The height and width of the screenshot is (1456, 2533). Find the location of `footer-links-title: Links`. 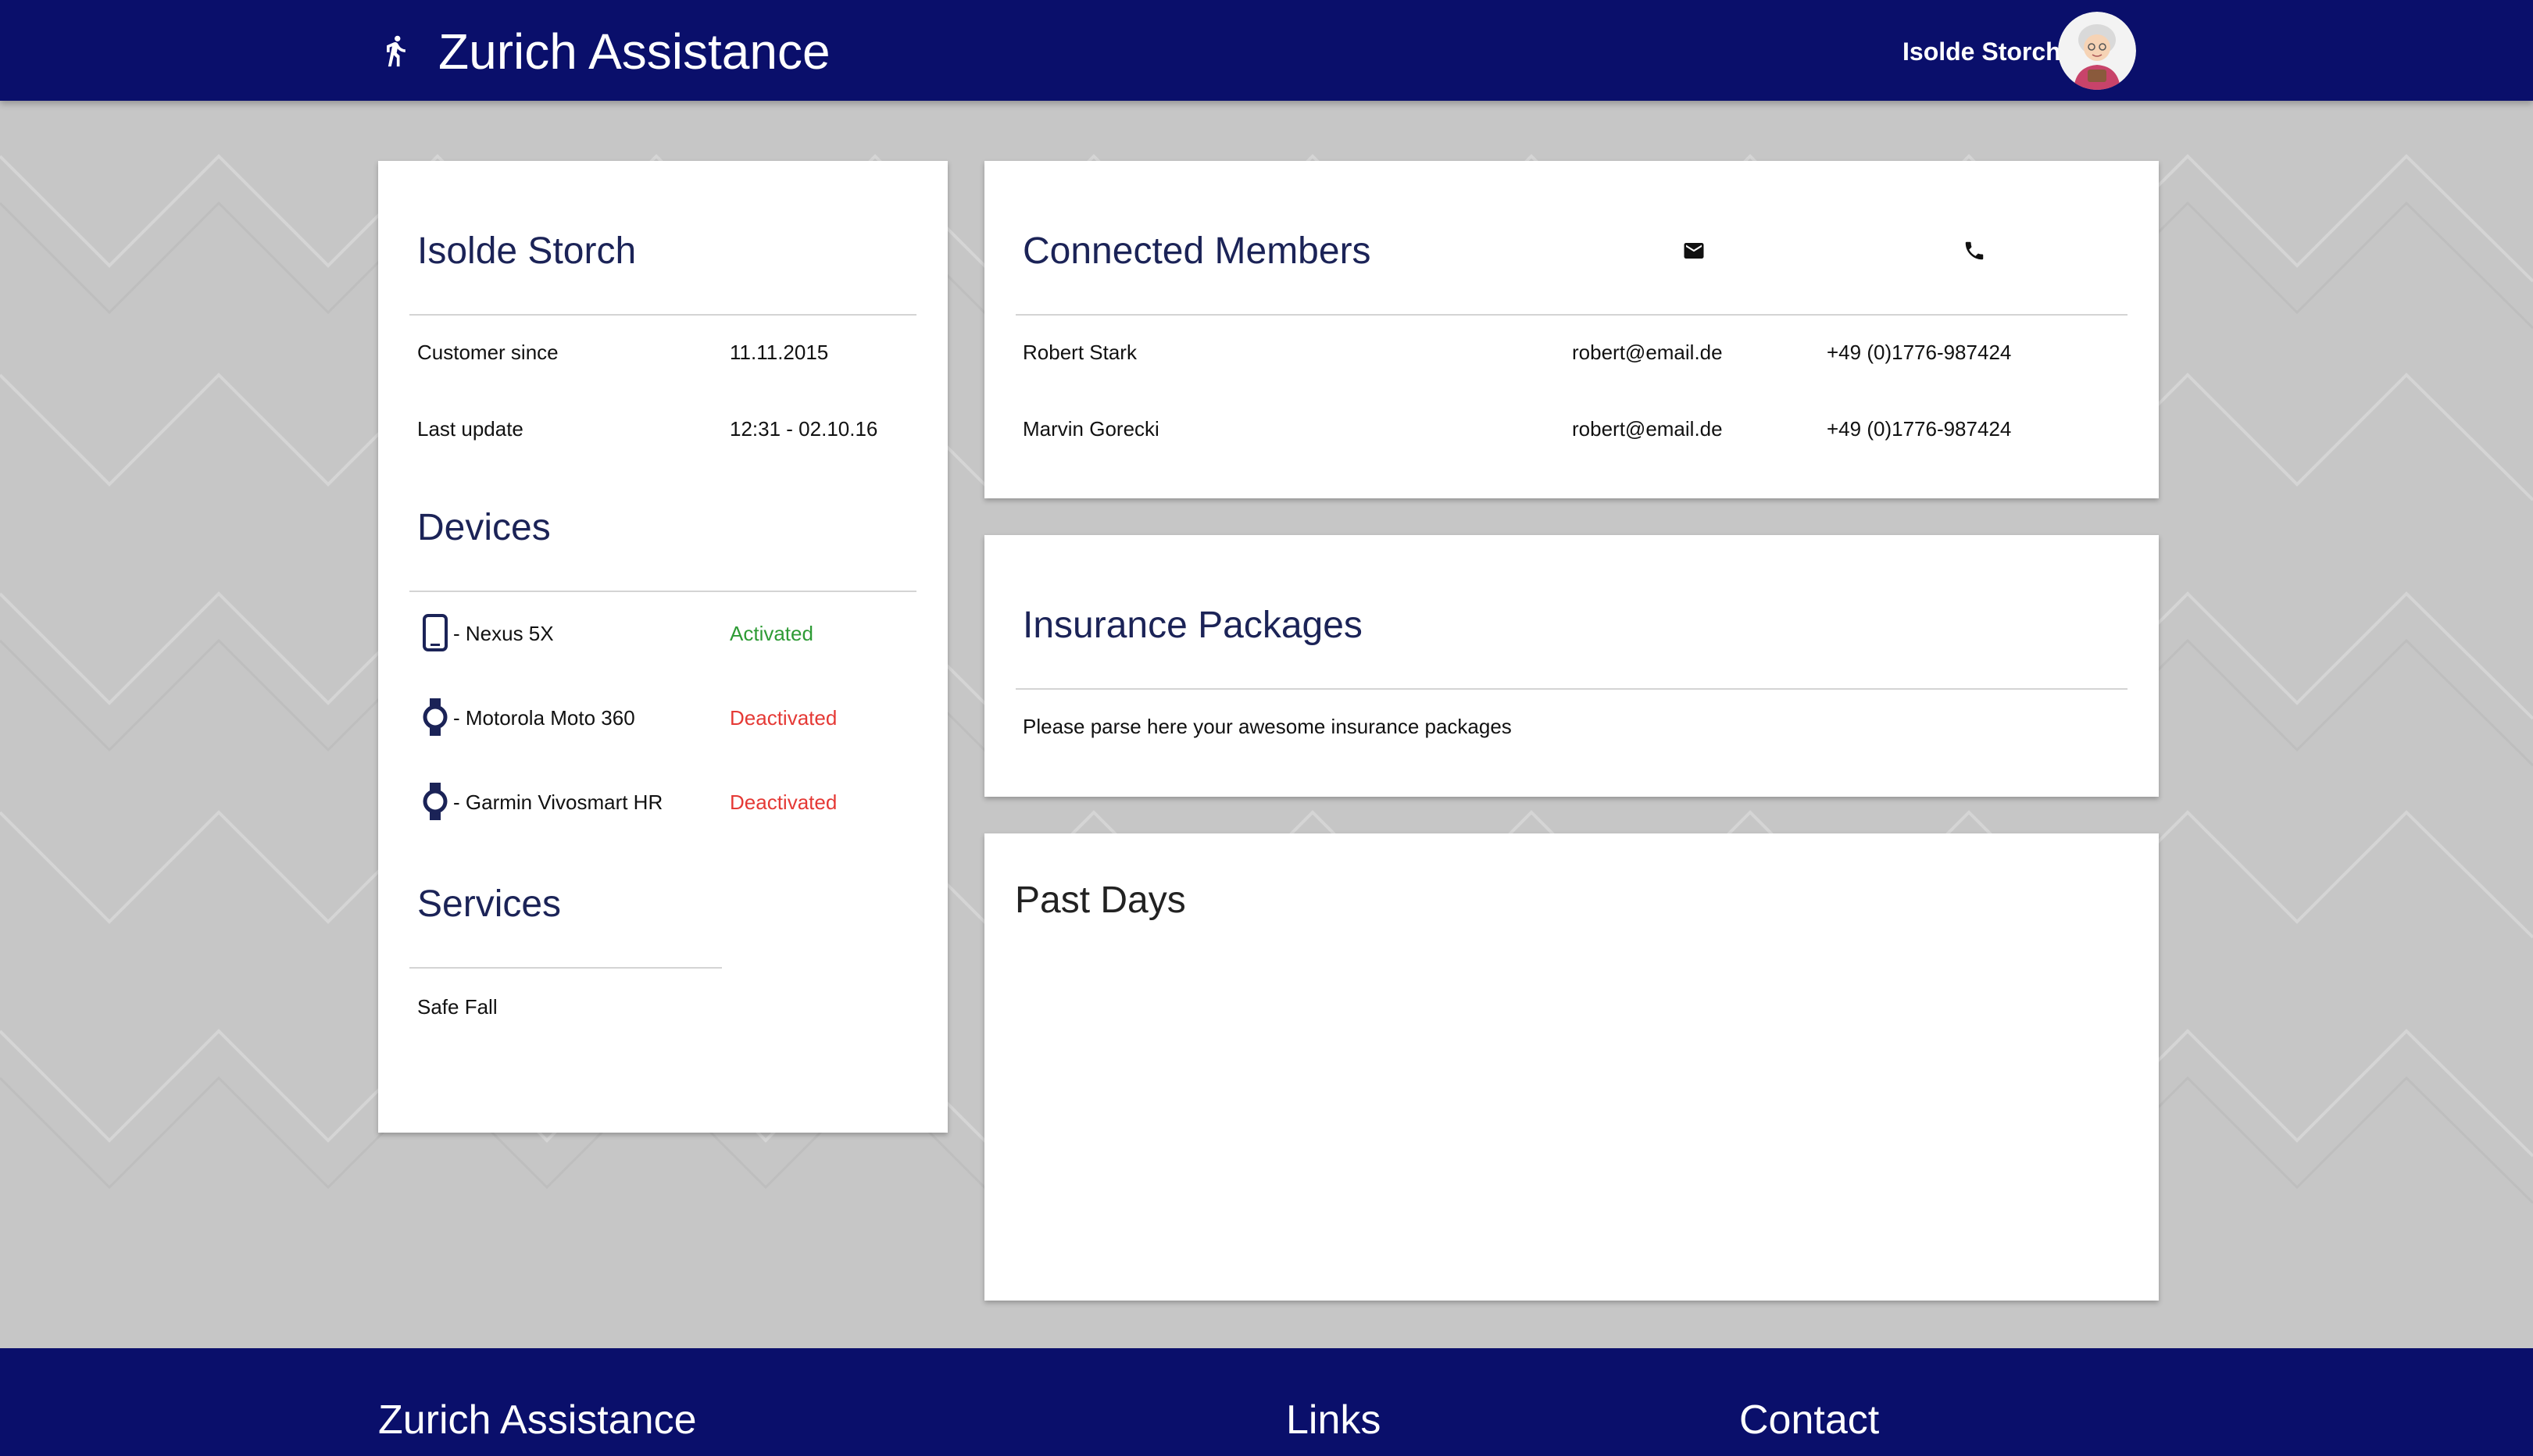

footer-links-title: Links is located at coordinates (1333, 1420).